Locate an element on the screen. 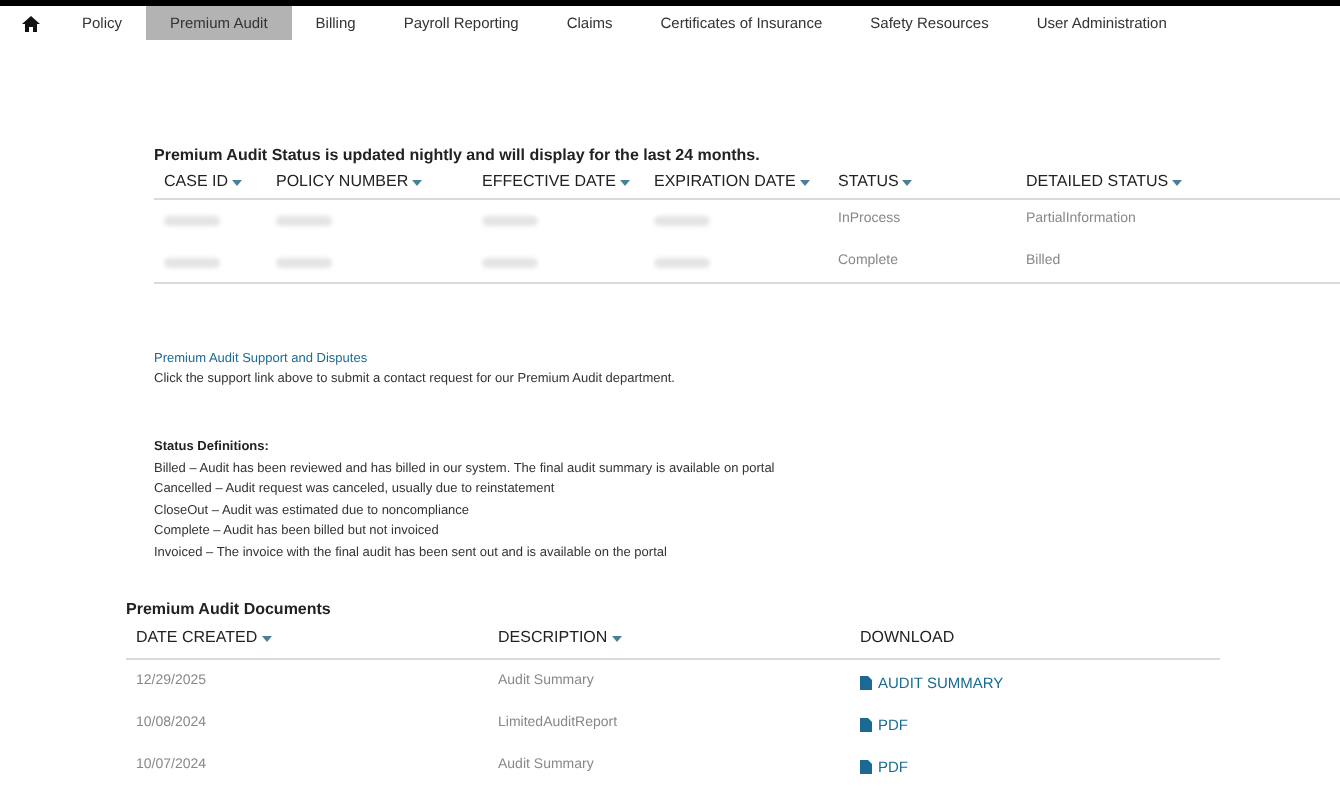 The image size is (1340, 806). home-icon is located at coordinates (31, 23).